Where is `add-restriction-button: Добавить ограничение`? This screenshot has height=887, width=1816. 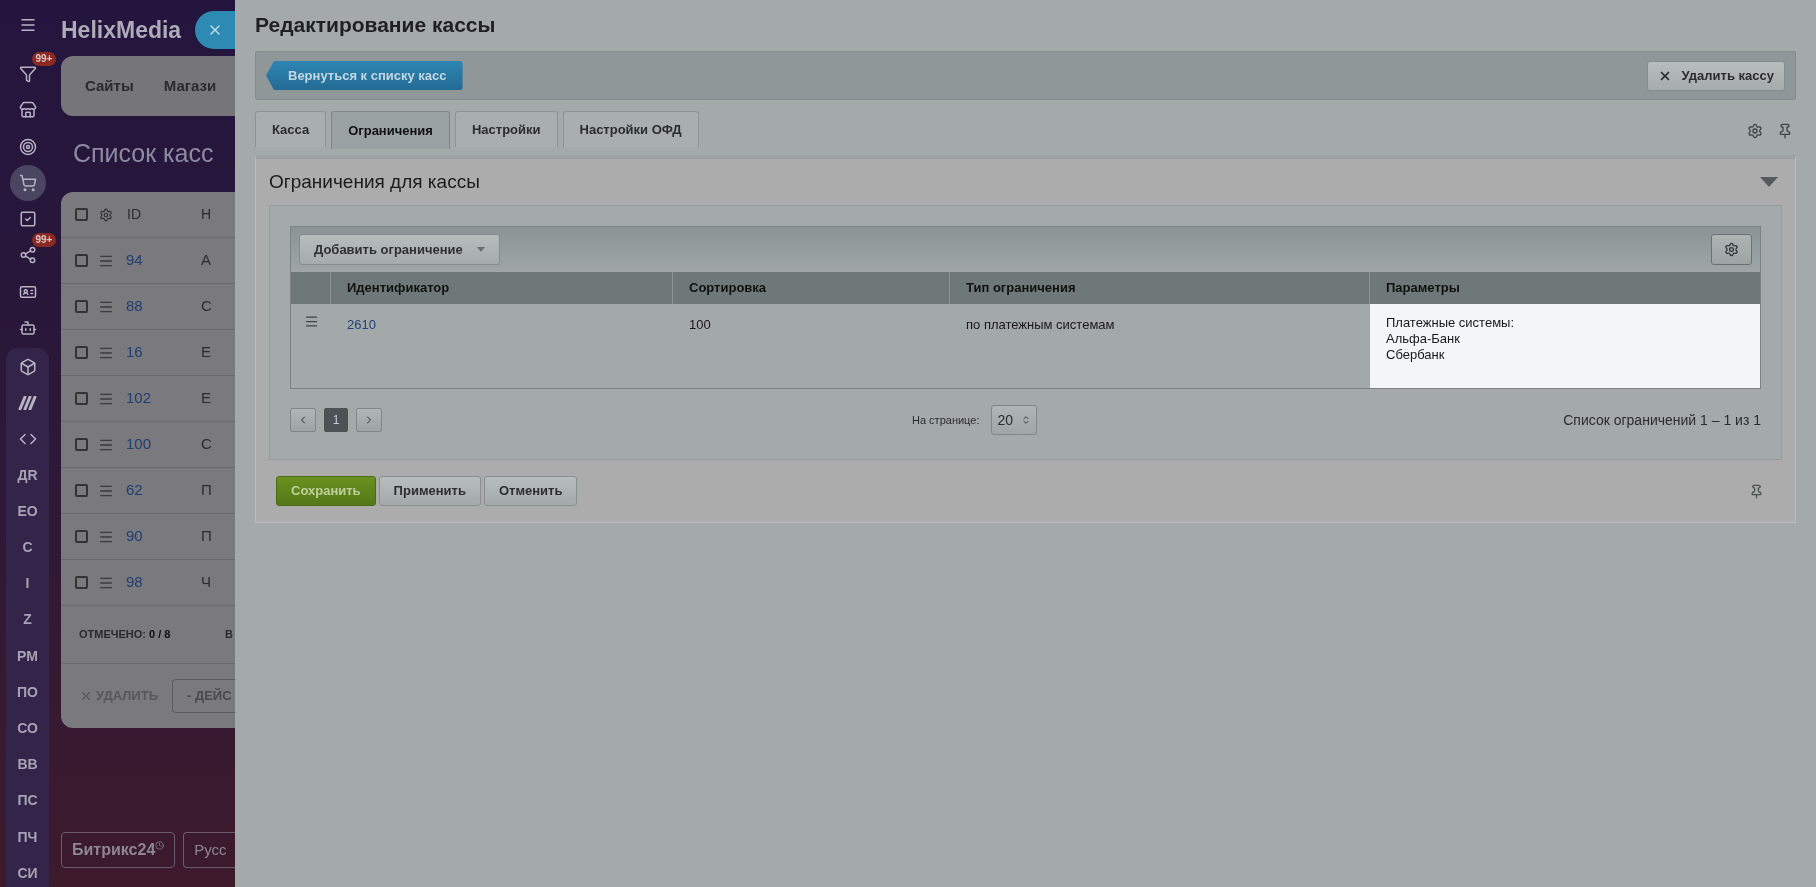 add-restriction-button: Добавить ограничение is located at coordinates (399, 249).